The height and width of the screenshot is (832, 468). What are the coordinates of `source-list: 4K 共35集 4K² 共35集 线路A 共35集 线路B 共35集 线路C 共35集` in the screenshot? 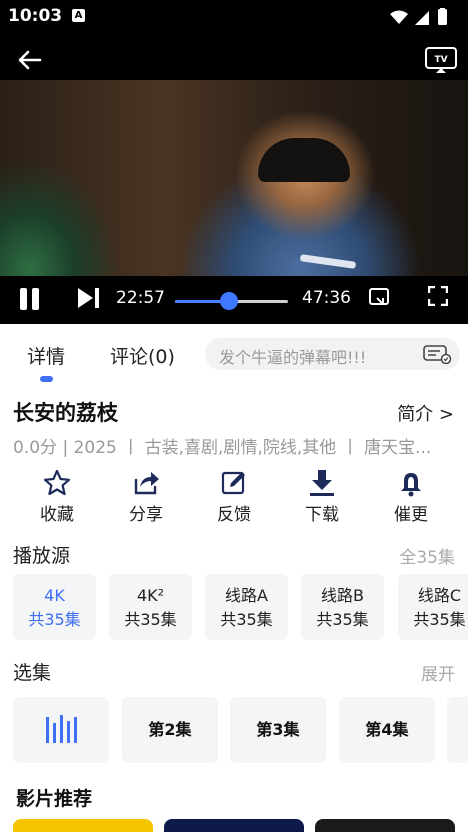 It's located at (240, 607).